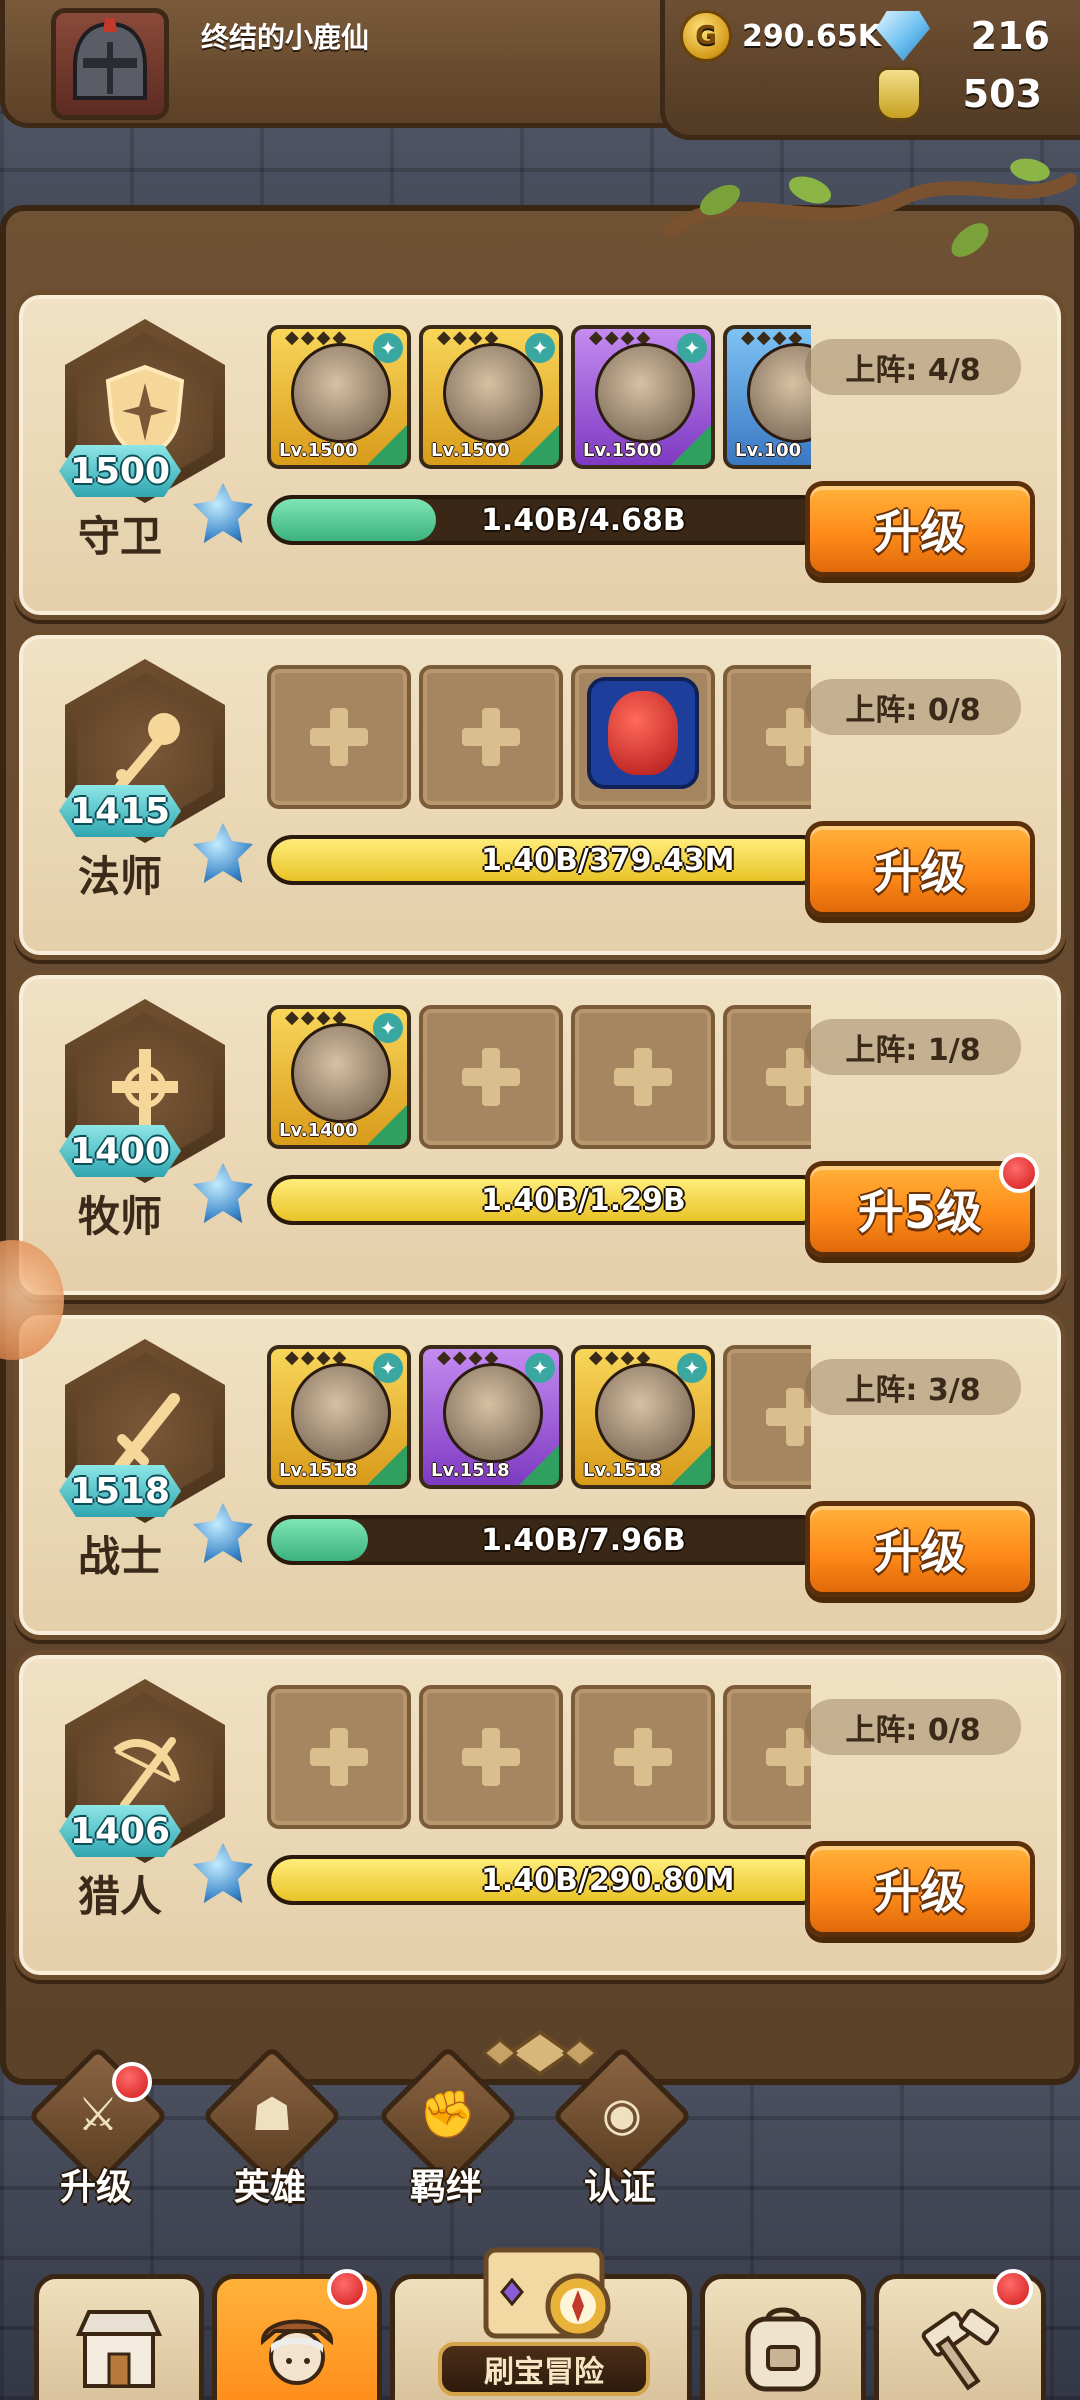  I want to click on class-level-badge: 1415, so click(120, 811).